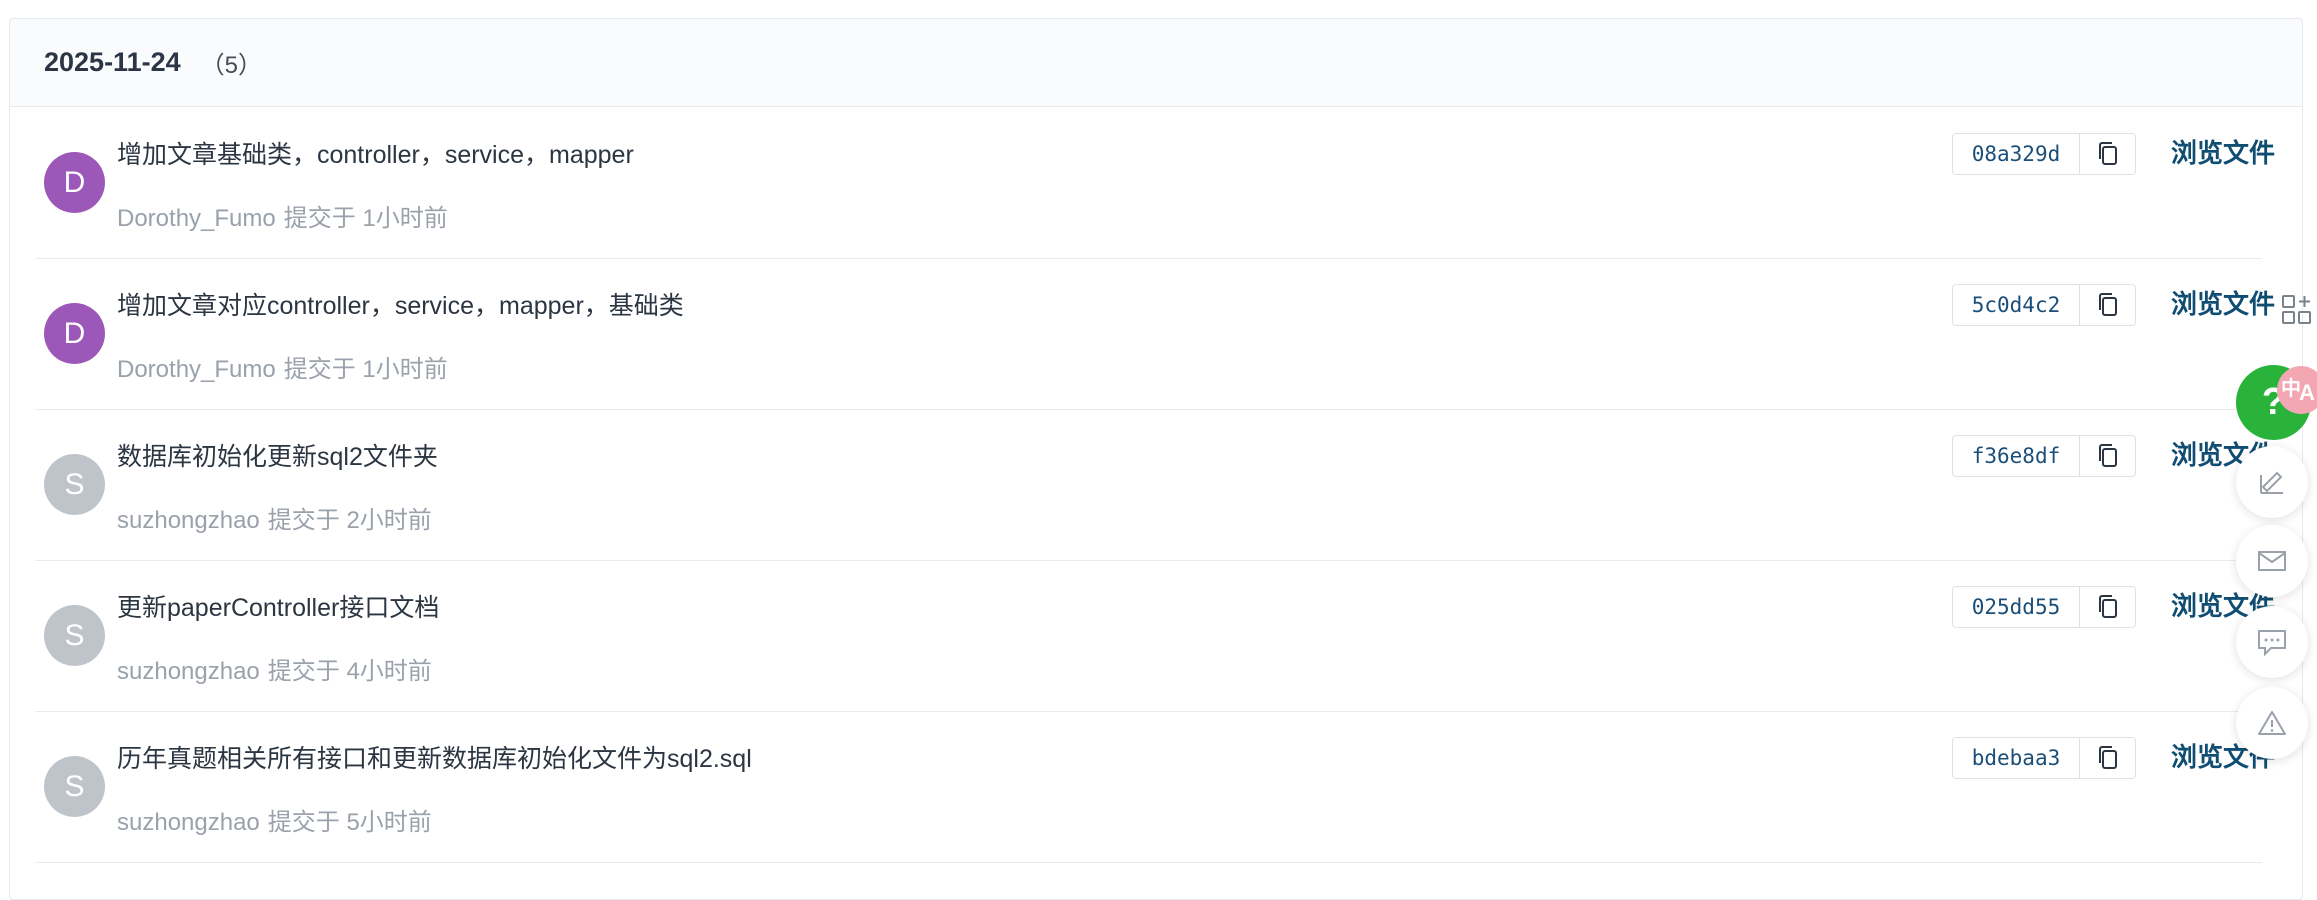 The width and height of the screenshot is (2317, 900). What do you see at coordinates (112, 62) in the screenshot?
I see `commit-date: 2025-11-24` at bounding box center [112, 62].